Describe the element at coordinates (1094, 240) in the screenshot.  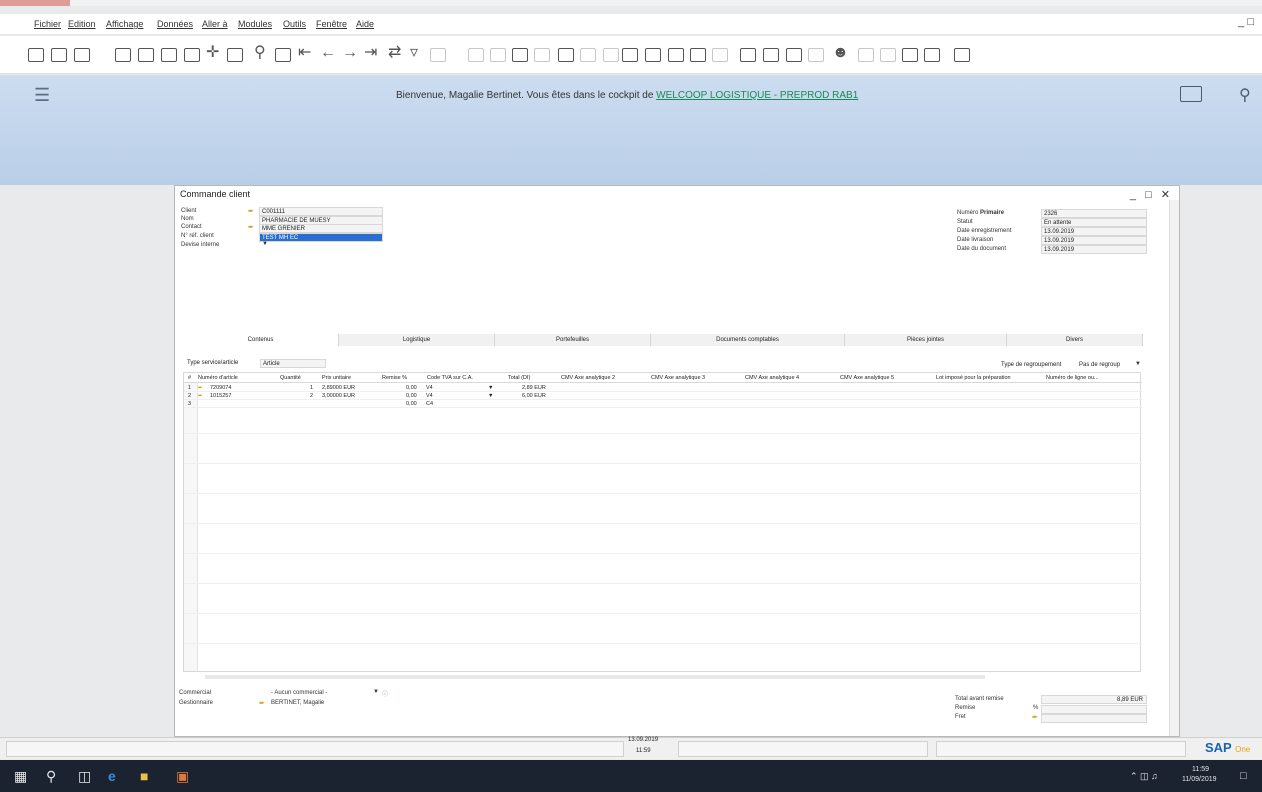
I see `delivery-date-field: 13.09.2019` at that location.